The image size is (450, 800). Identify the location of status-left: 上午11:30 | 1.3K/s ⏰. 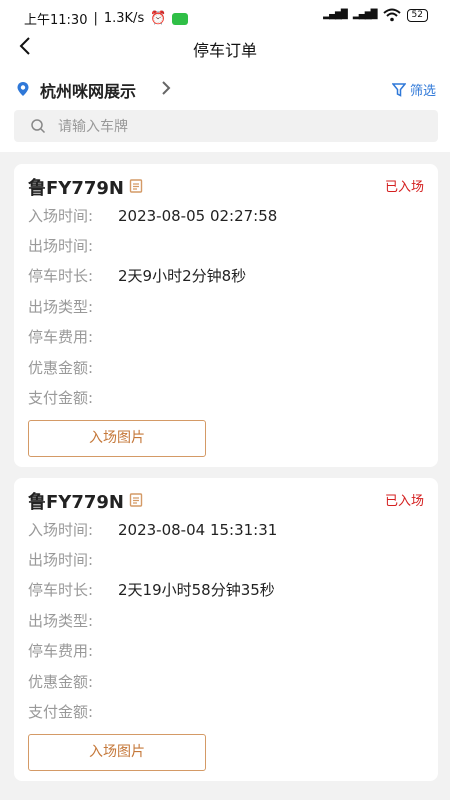
(106, 18).